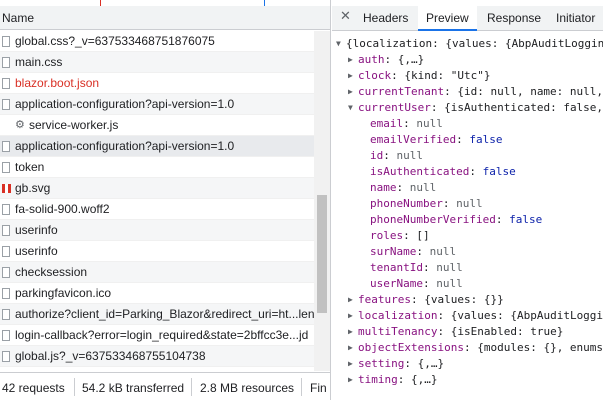 Image resolution: width=603 pixels, height=400 pixels. Describe the element at coordinates (157, 293) in the screenshot. I see `request-row: parkingfavicon.ico` at that location.